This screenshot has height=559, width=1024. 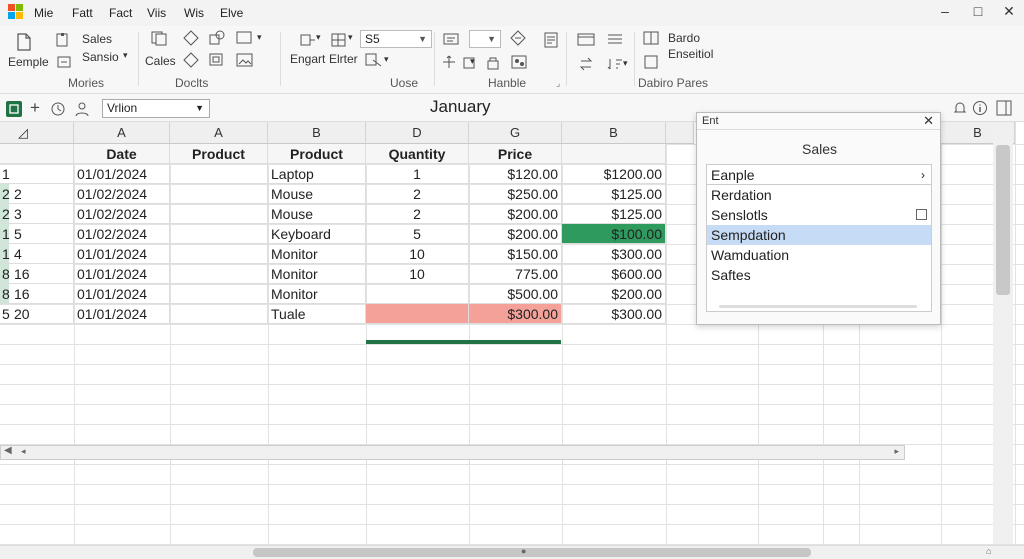 What do you see at coordinates (515, 194) in the screenshot?
I see `table-cell: $250.00` at bounding box center [515, 194].